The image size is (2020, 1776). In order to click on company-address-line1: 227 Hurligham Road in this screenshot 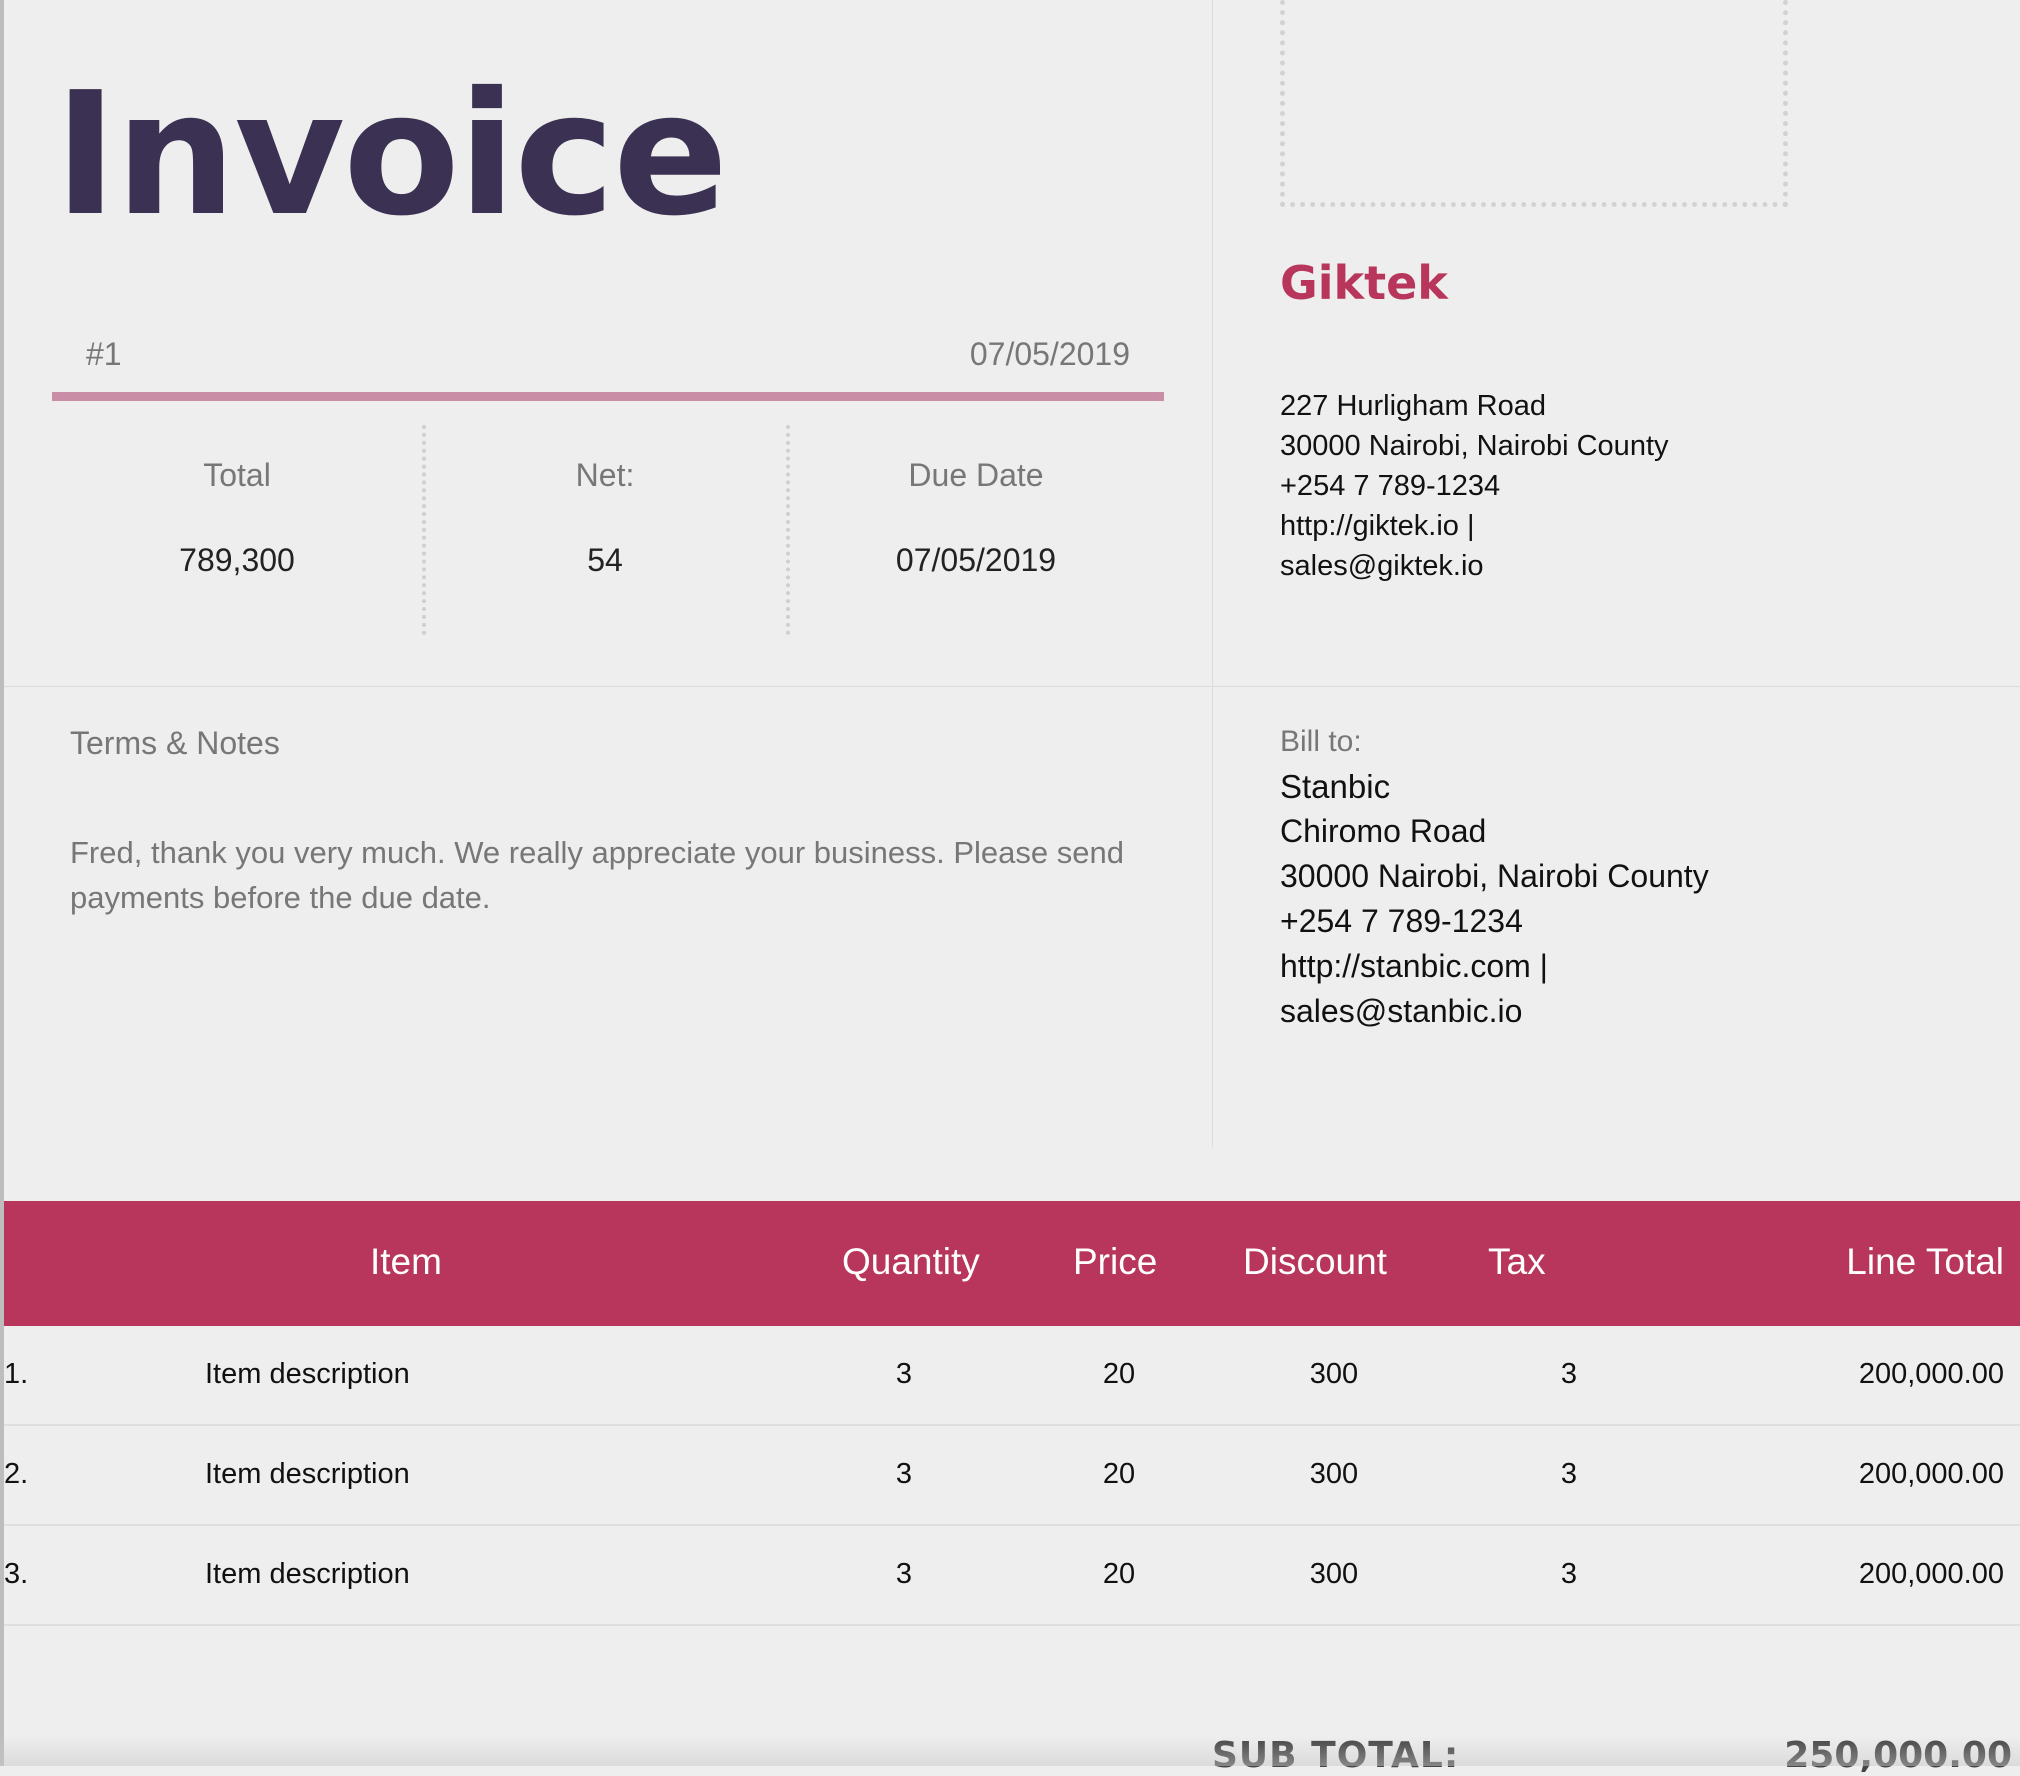, I will do `click(1413, 406)`.